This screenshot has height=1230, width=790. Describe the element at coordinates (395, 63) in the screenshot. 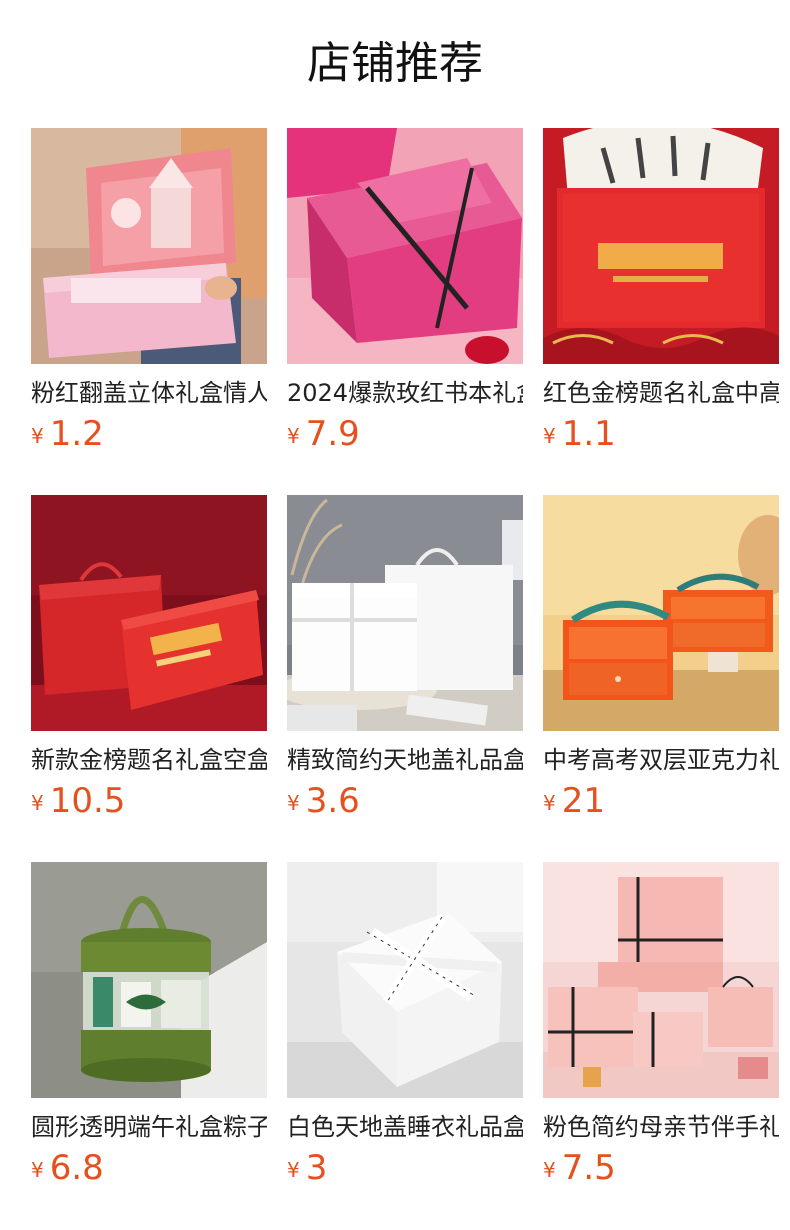

I see `page-title: 店铺推荐` at that location.